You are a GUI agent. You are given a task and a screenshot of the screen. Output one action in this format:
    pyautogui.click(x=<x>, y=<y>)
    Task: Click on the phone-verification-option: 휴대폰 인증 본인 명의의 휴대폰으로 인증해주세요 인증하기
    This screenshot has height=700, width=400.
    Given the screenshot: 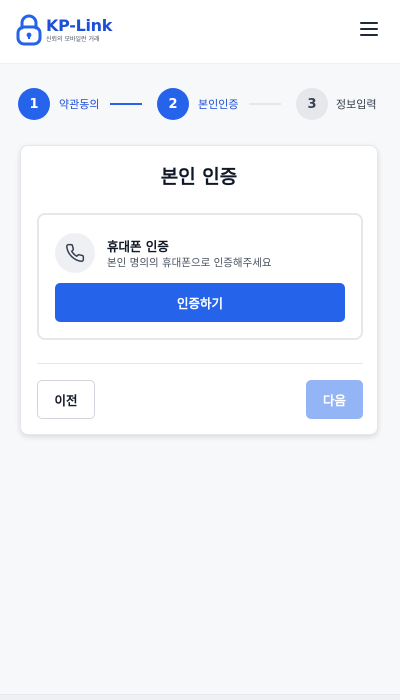 What is the action you would take?
    pyautogui.click(x=200, y=276)
    